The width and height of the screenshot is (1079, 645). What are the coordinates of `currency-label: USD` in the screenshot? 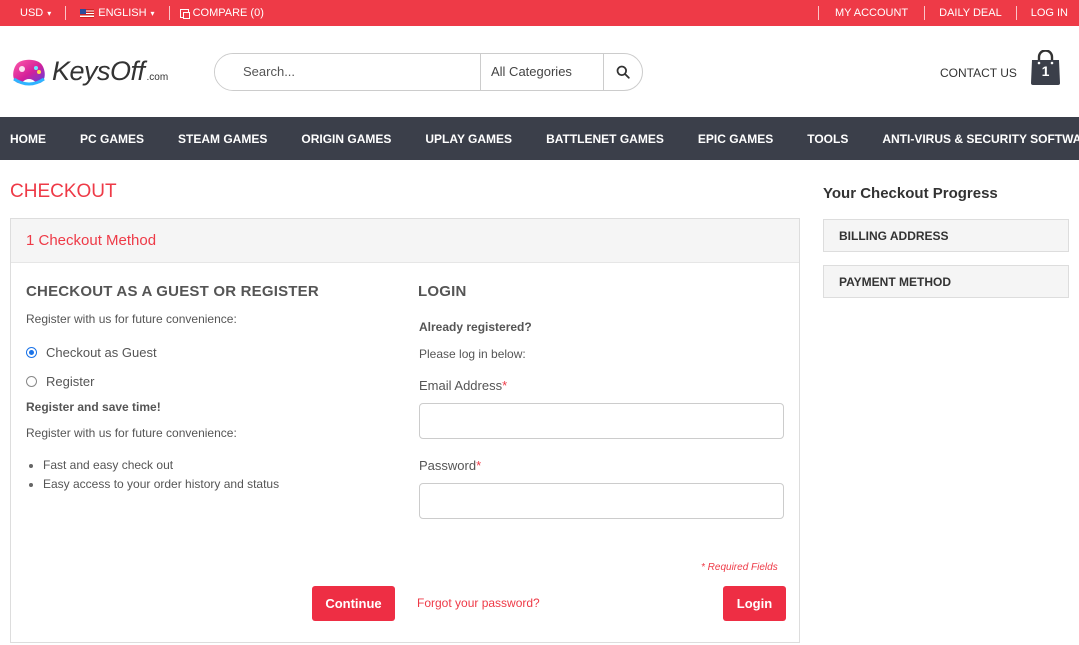 It's located at (32, 13).